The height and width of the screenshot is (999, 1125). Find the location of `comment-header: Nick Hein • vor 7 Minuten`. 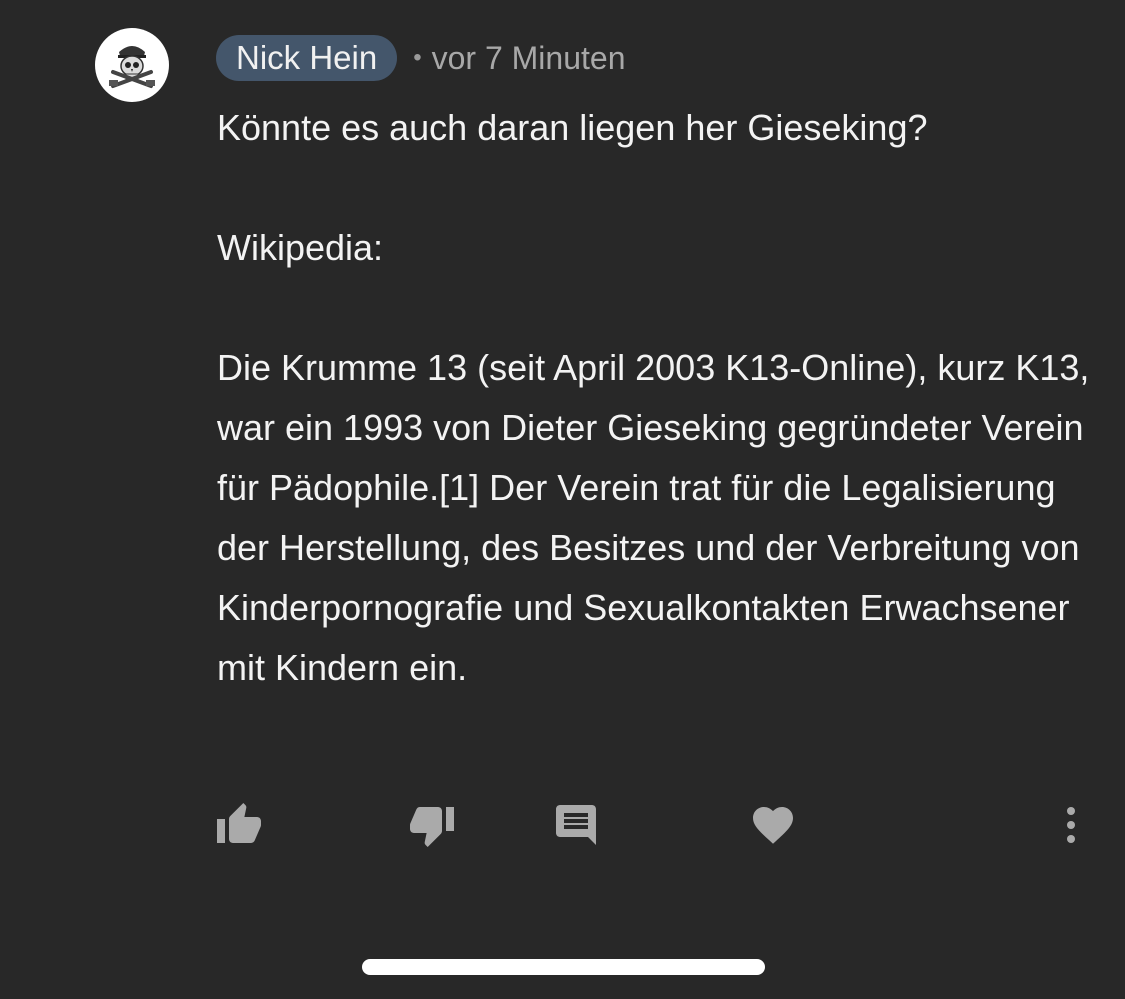

comment-header: Nick Hein • vor 7 Minuten is located at coordinates (420, 58).